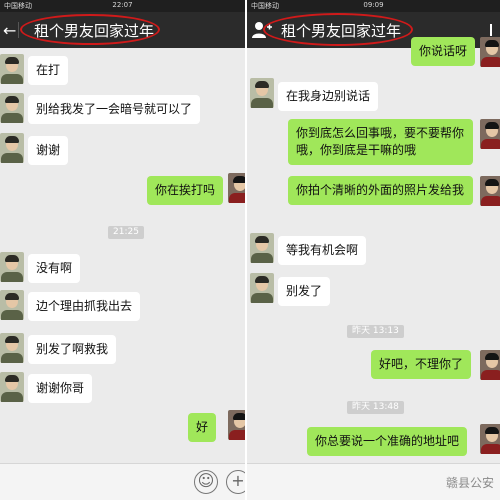 Image resolution: width=500 pixels, height=500 pixels. What do you see at coordinates (304, 291) in the screenshot?
I see `incoming-message: 别发了` at bounding box center [304, 291].